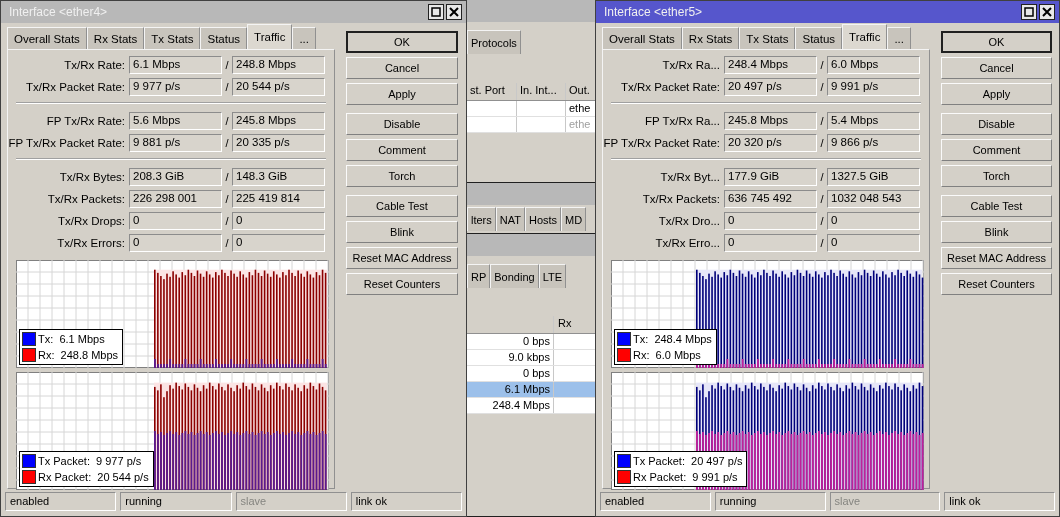 This screenshot has height=517, width=1060. I want to click on value-field: 20 335 p/s, so click(278, 143).